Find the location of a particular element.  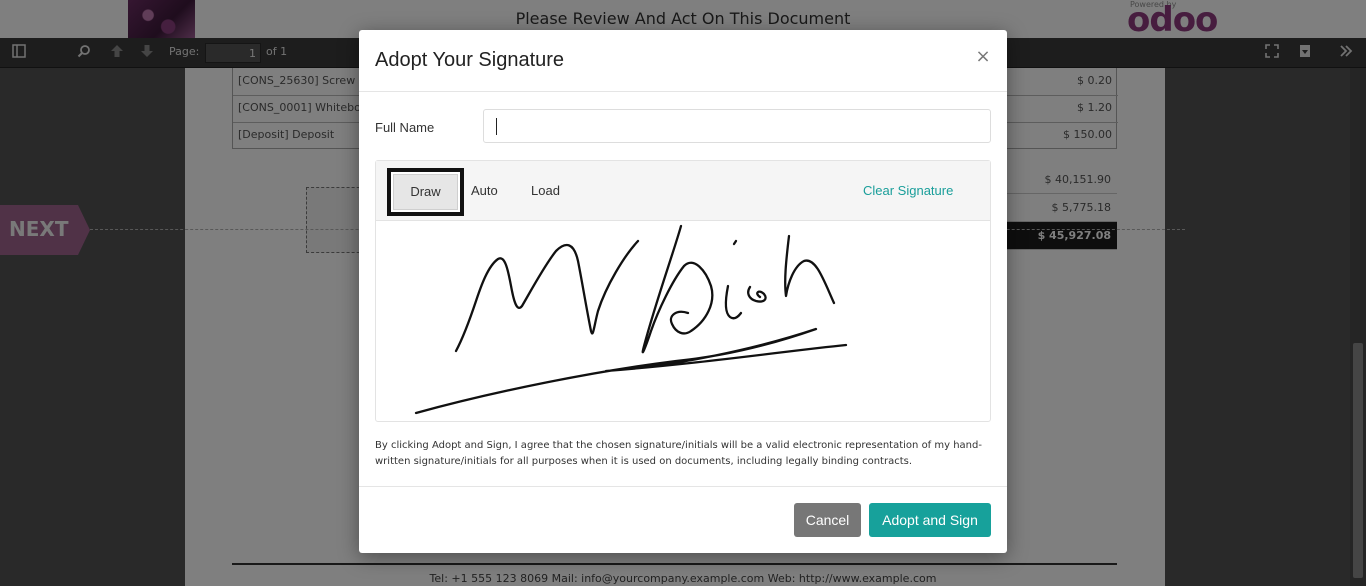

tab-draw: Draw is located at coordinates (425, 192).